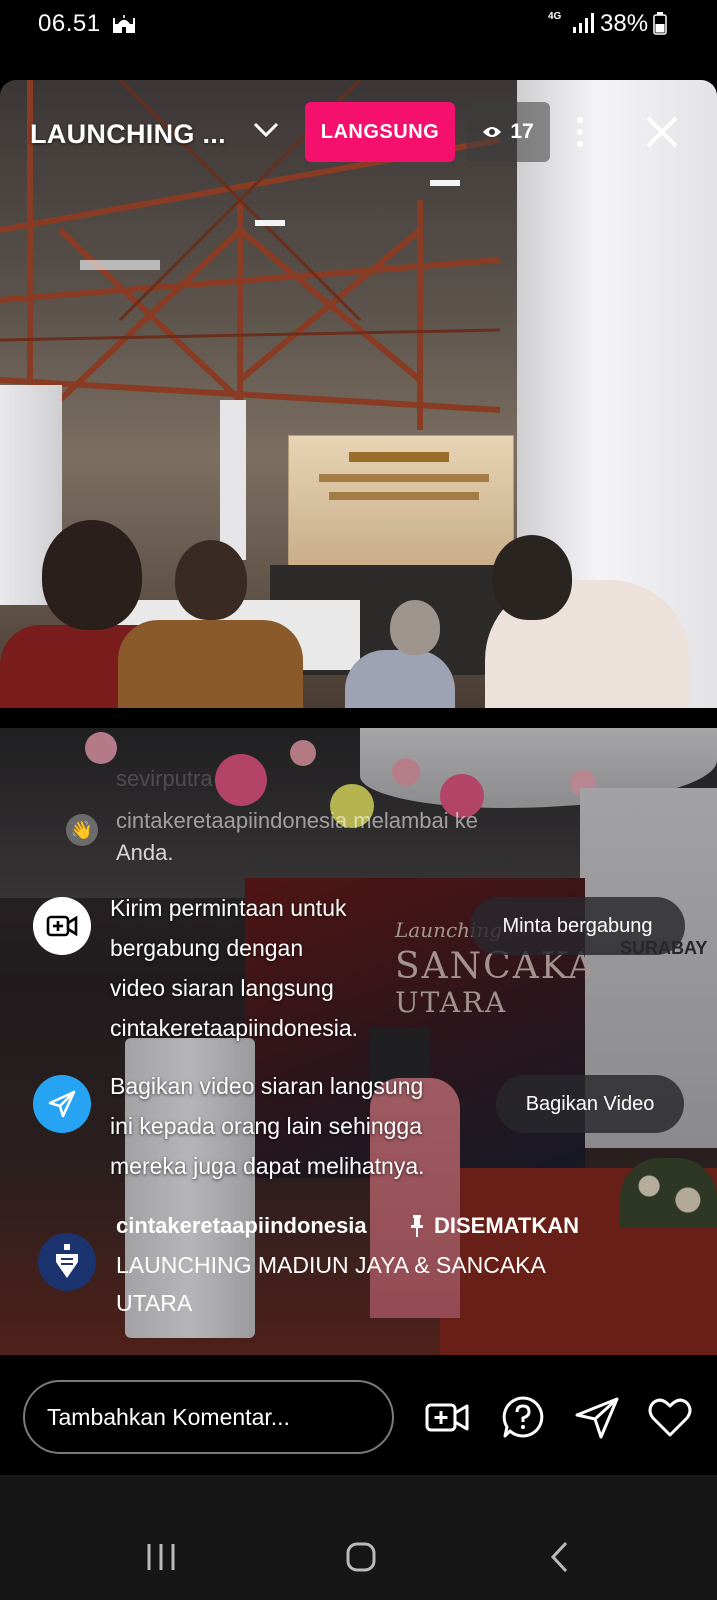 This screenshot has height=1600, width=717. What do you see at coordinates (297, 820) in the screenshot?
I see `wave-notice: cintakeretaapiindonesia melambai ke` at bounding box center [297, 820].